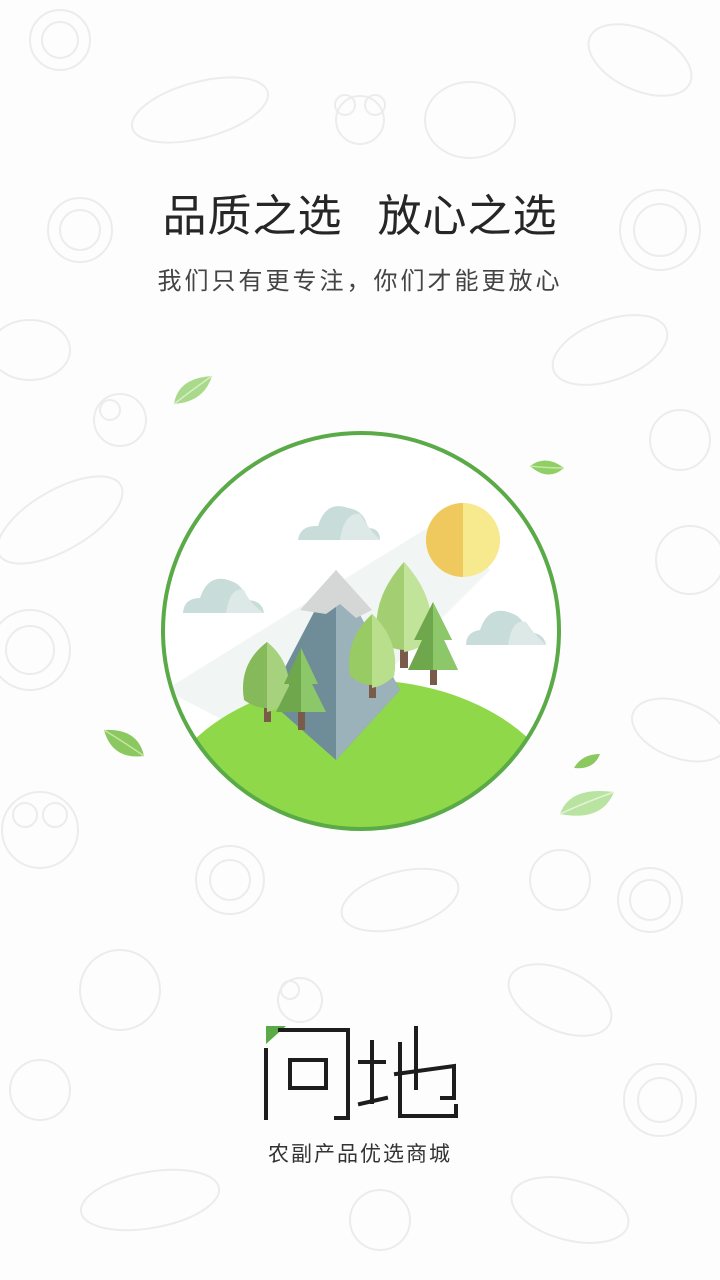  I want to click on tagline: 农副产品优选商城, so click(360, 1154).